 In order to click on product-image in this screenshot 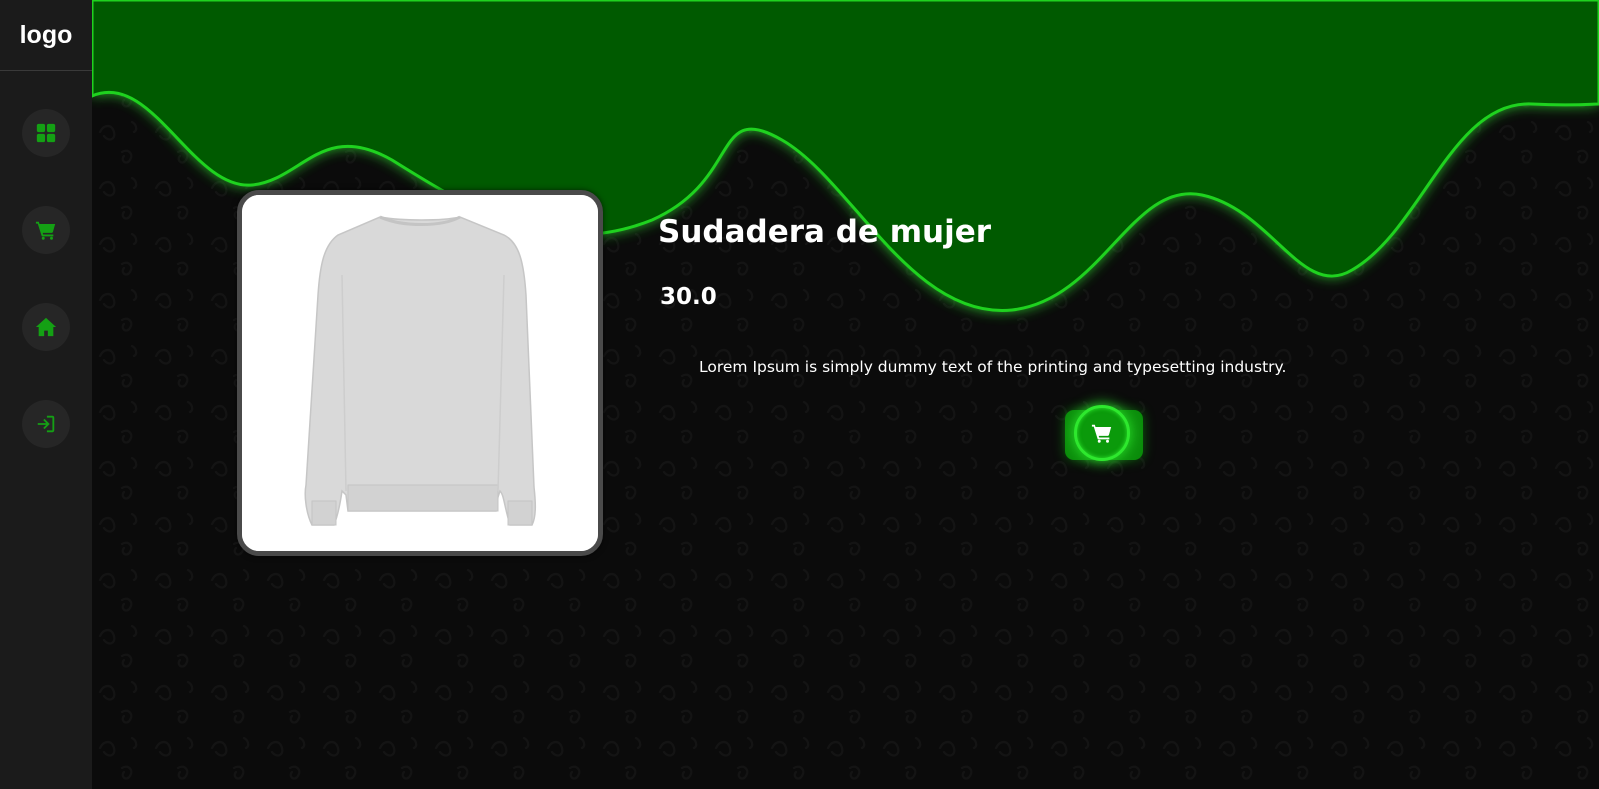, I will do `click(420, 373)`.